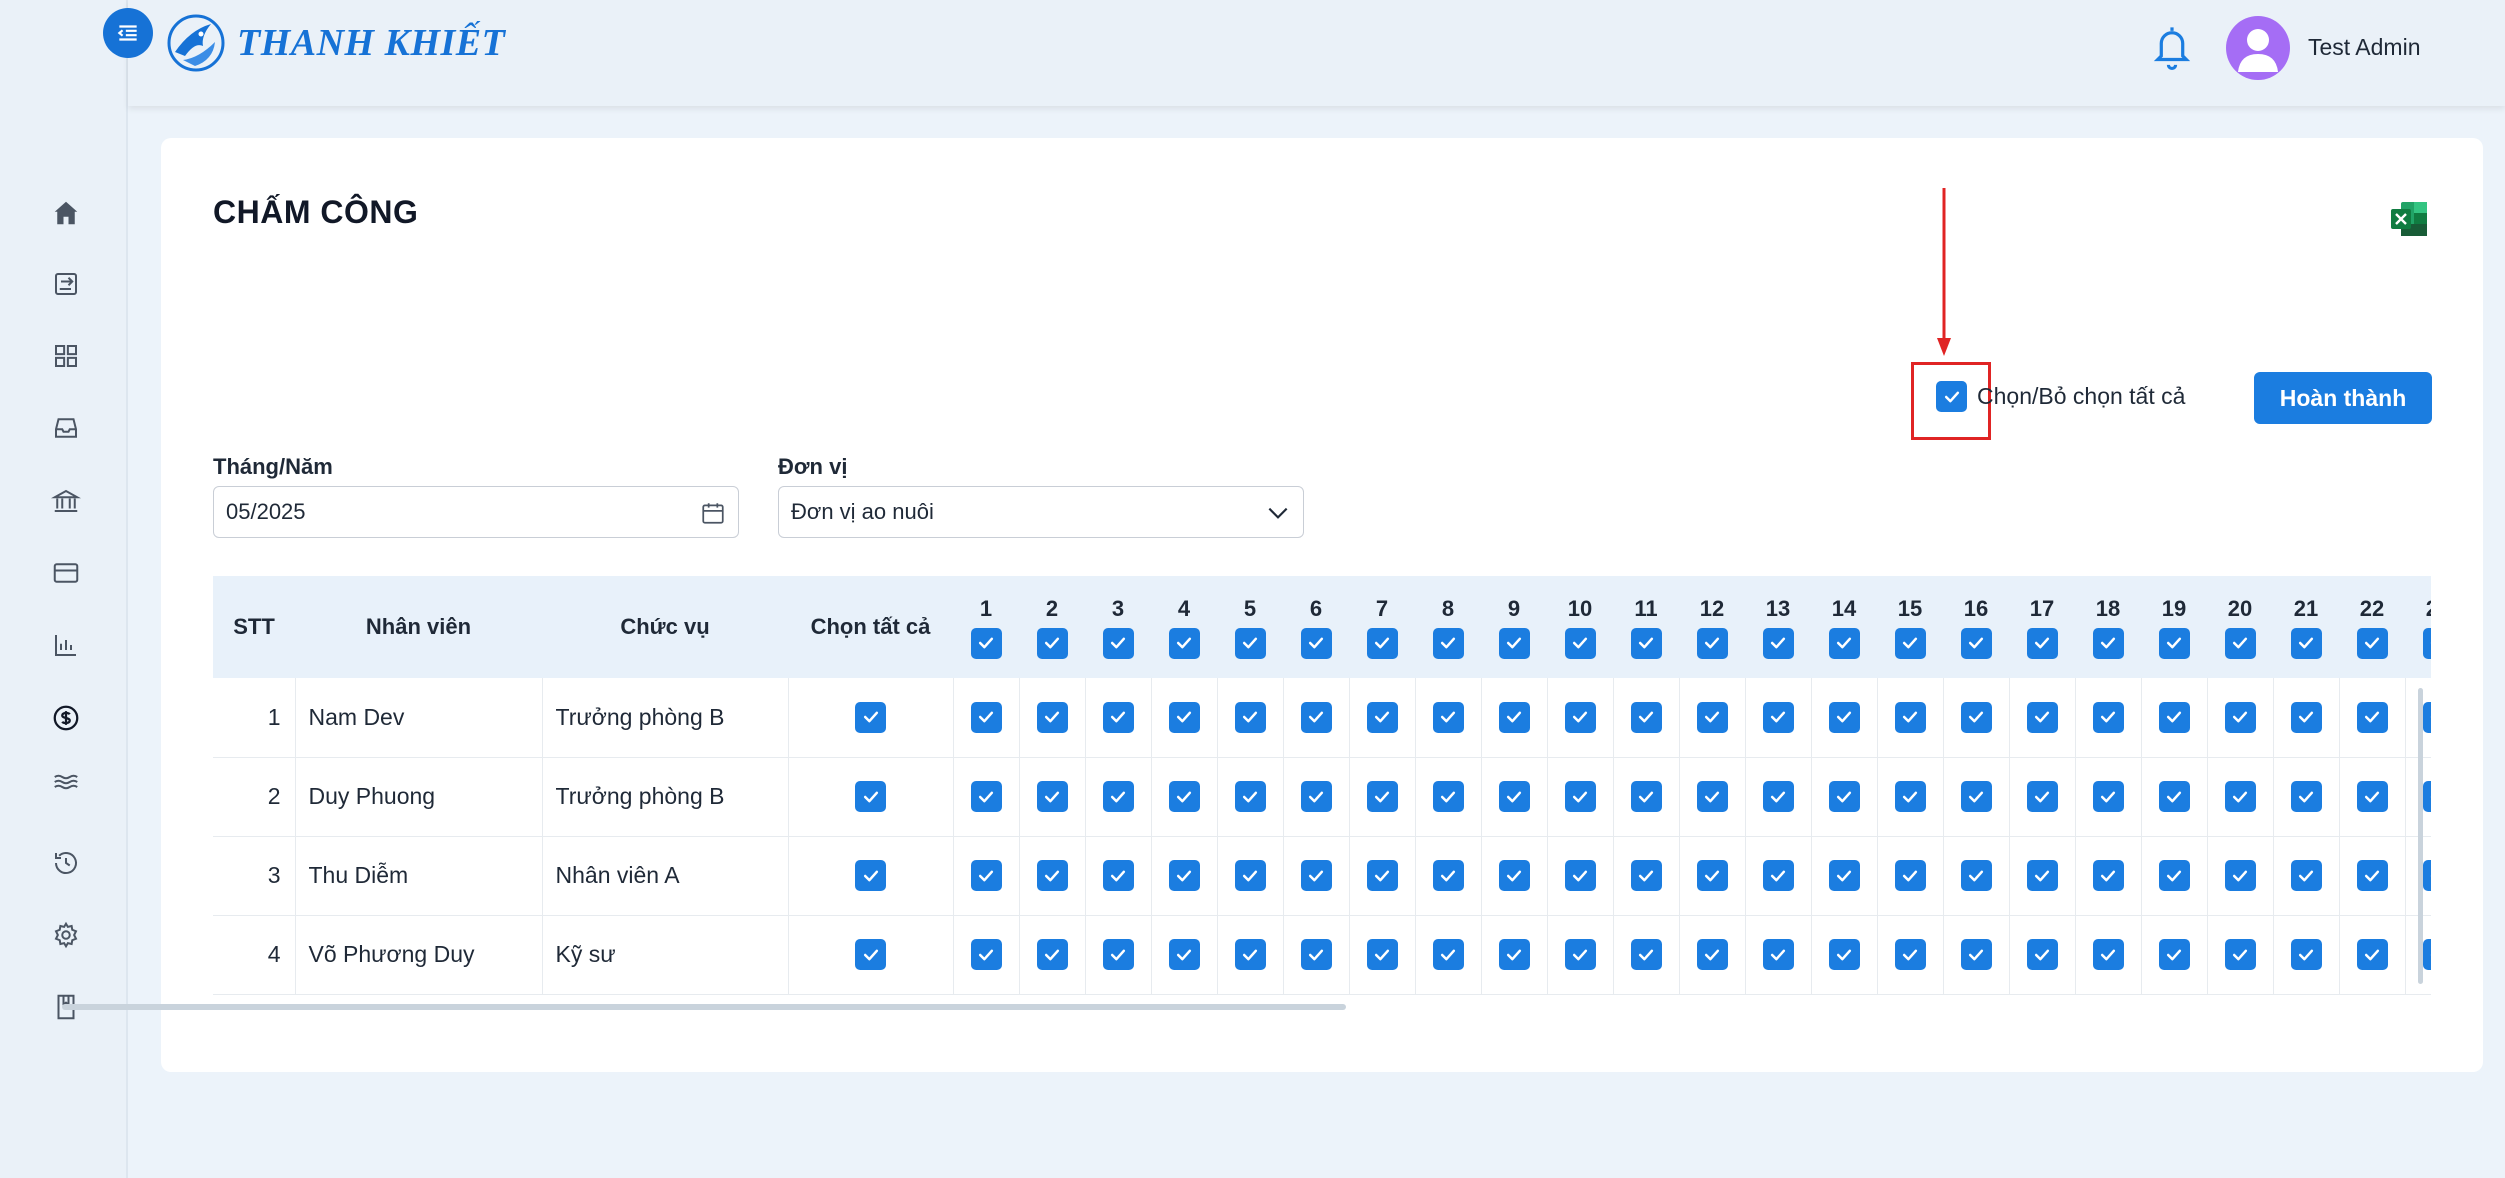  Describe the element at coordinates (476, 512) in the screenshot. I see `month-year-picker: 05/2025` at that location.